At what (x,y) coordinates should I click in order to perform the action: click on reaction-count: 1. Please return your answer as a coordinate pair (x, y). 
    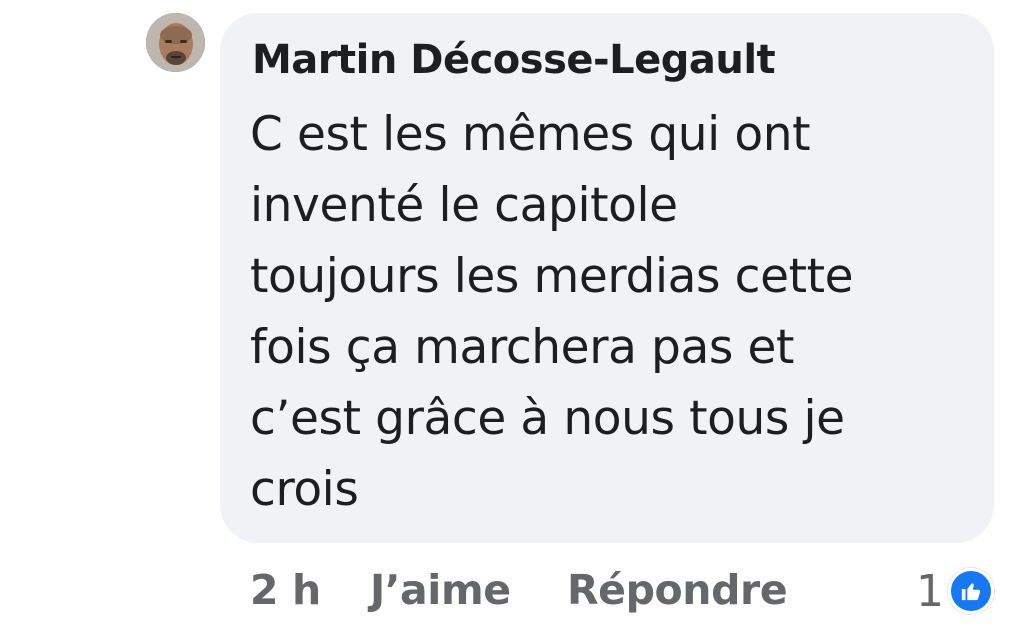
    Looking at the image, I should click on (930, 591).